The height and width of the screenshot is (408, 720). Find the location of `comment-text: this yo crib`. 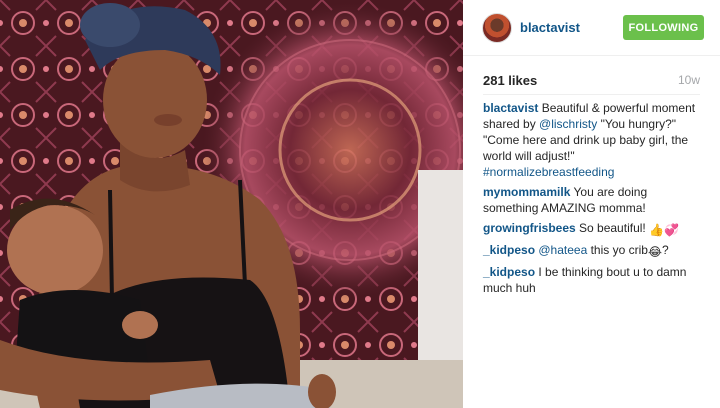

comment-text: this yo crib is located at coordinates (617, 250).